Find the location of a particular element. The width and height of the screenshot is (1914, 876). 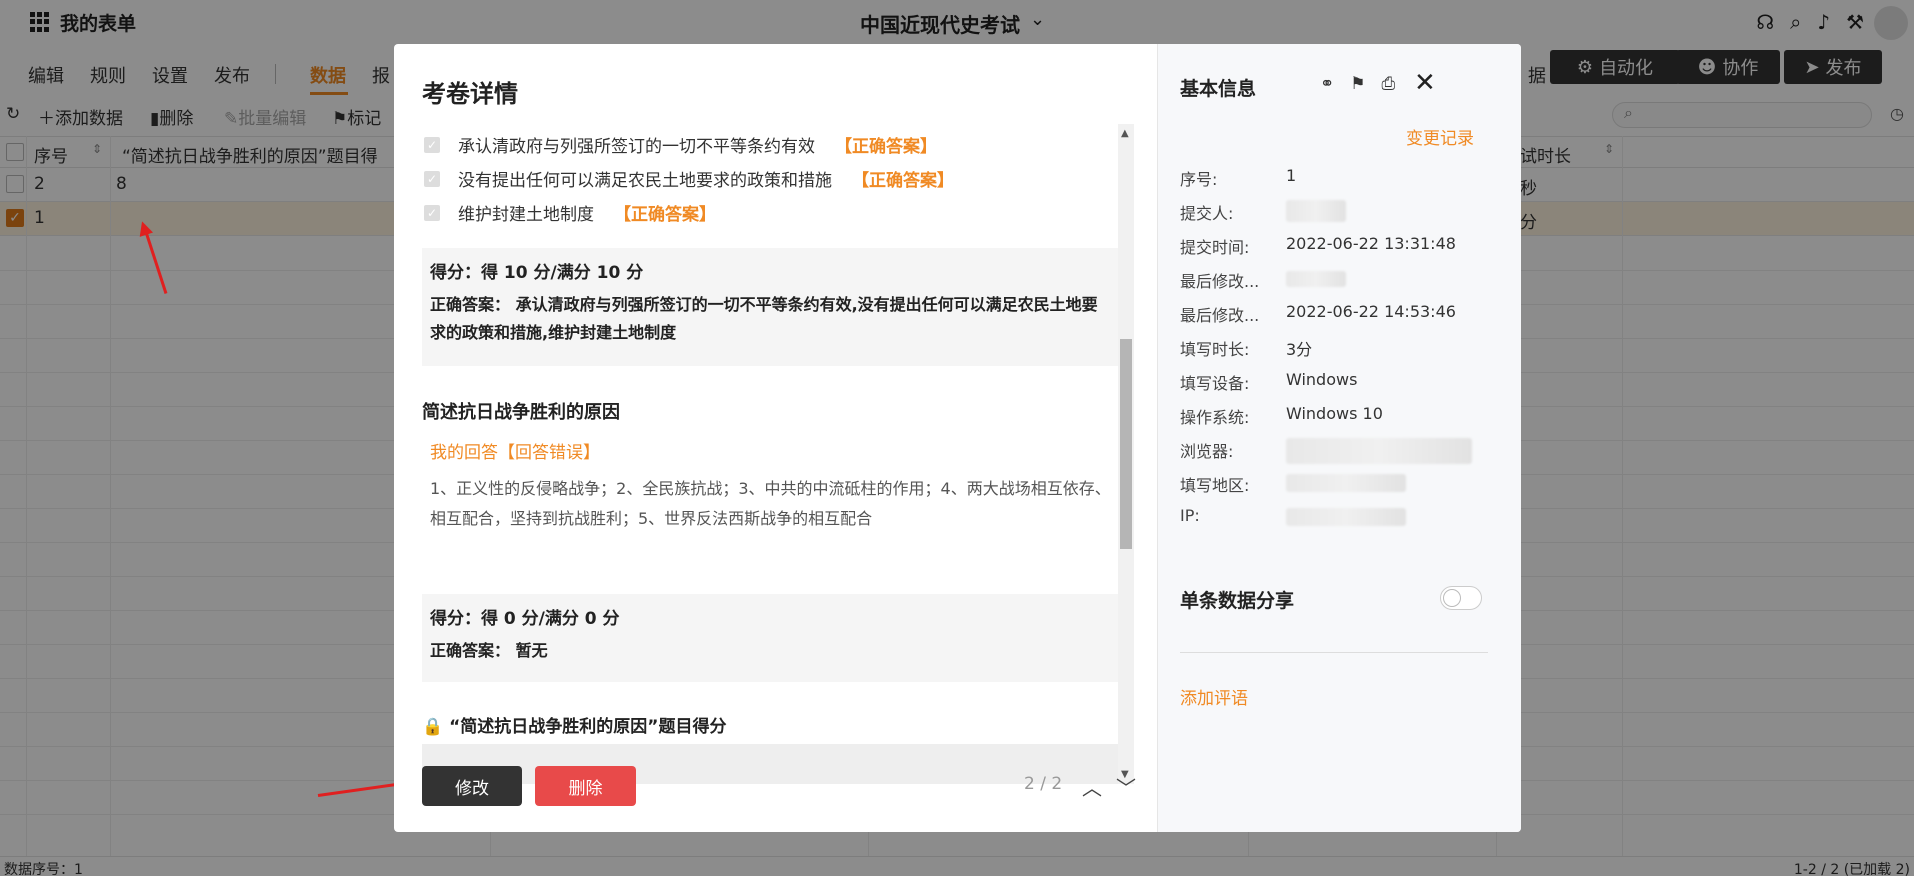

info-label: 序号: is located at coordinates (1199, 179).